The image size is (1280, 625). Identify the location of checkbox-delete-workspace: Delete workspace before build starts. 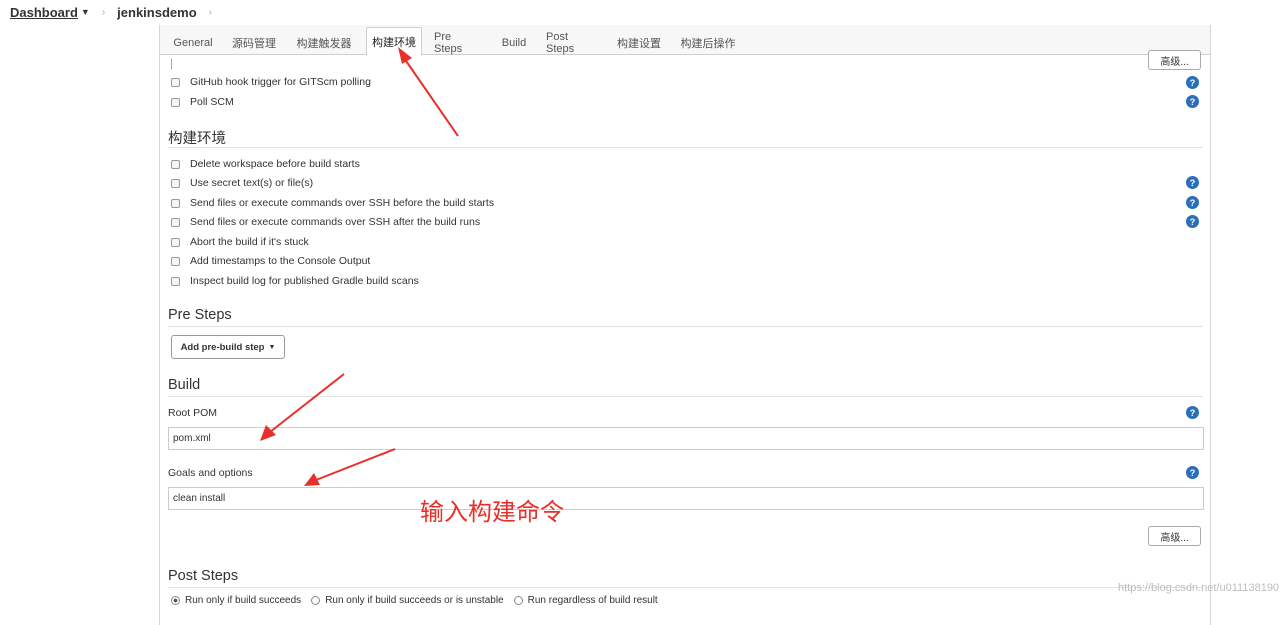
(265, 164).